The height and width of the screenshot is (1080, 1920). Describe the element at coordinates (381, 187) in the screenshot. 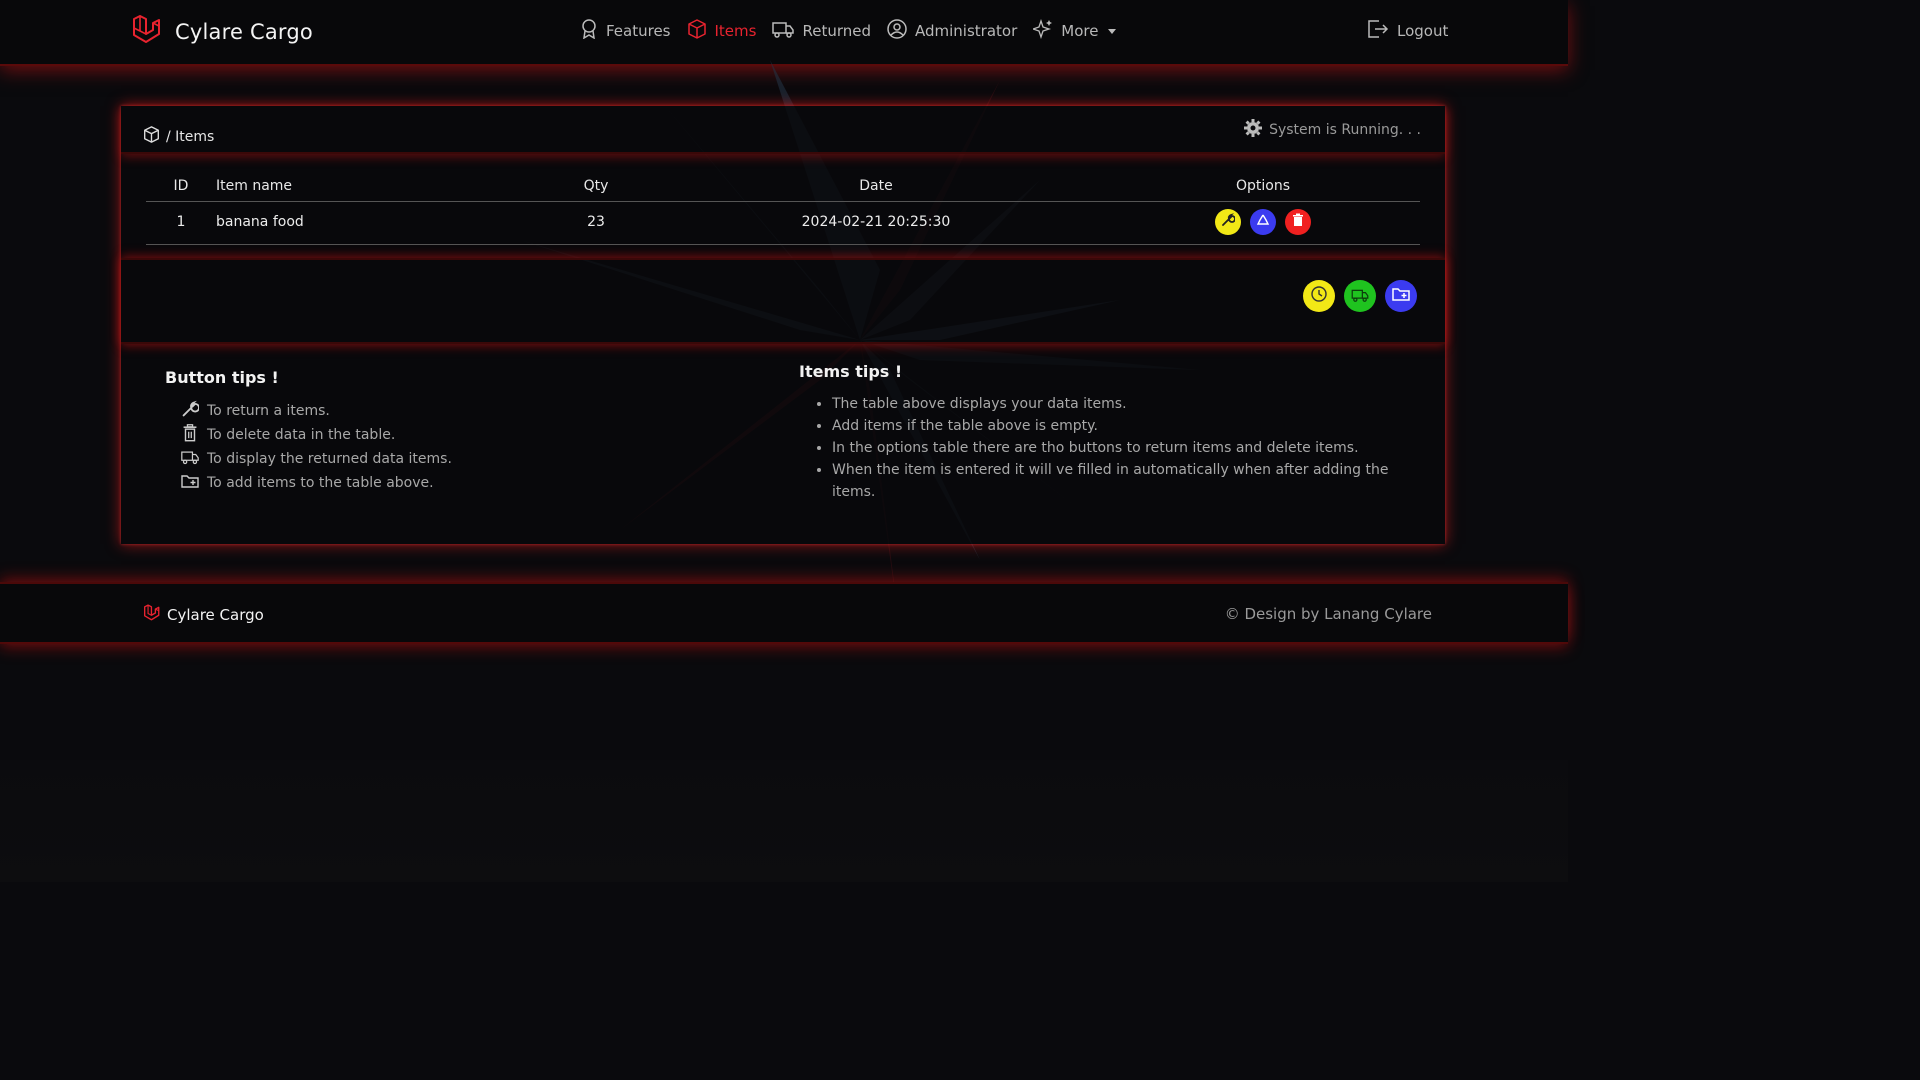

I see `column-header-name: Item name` at that location.